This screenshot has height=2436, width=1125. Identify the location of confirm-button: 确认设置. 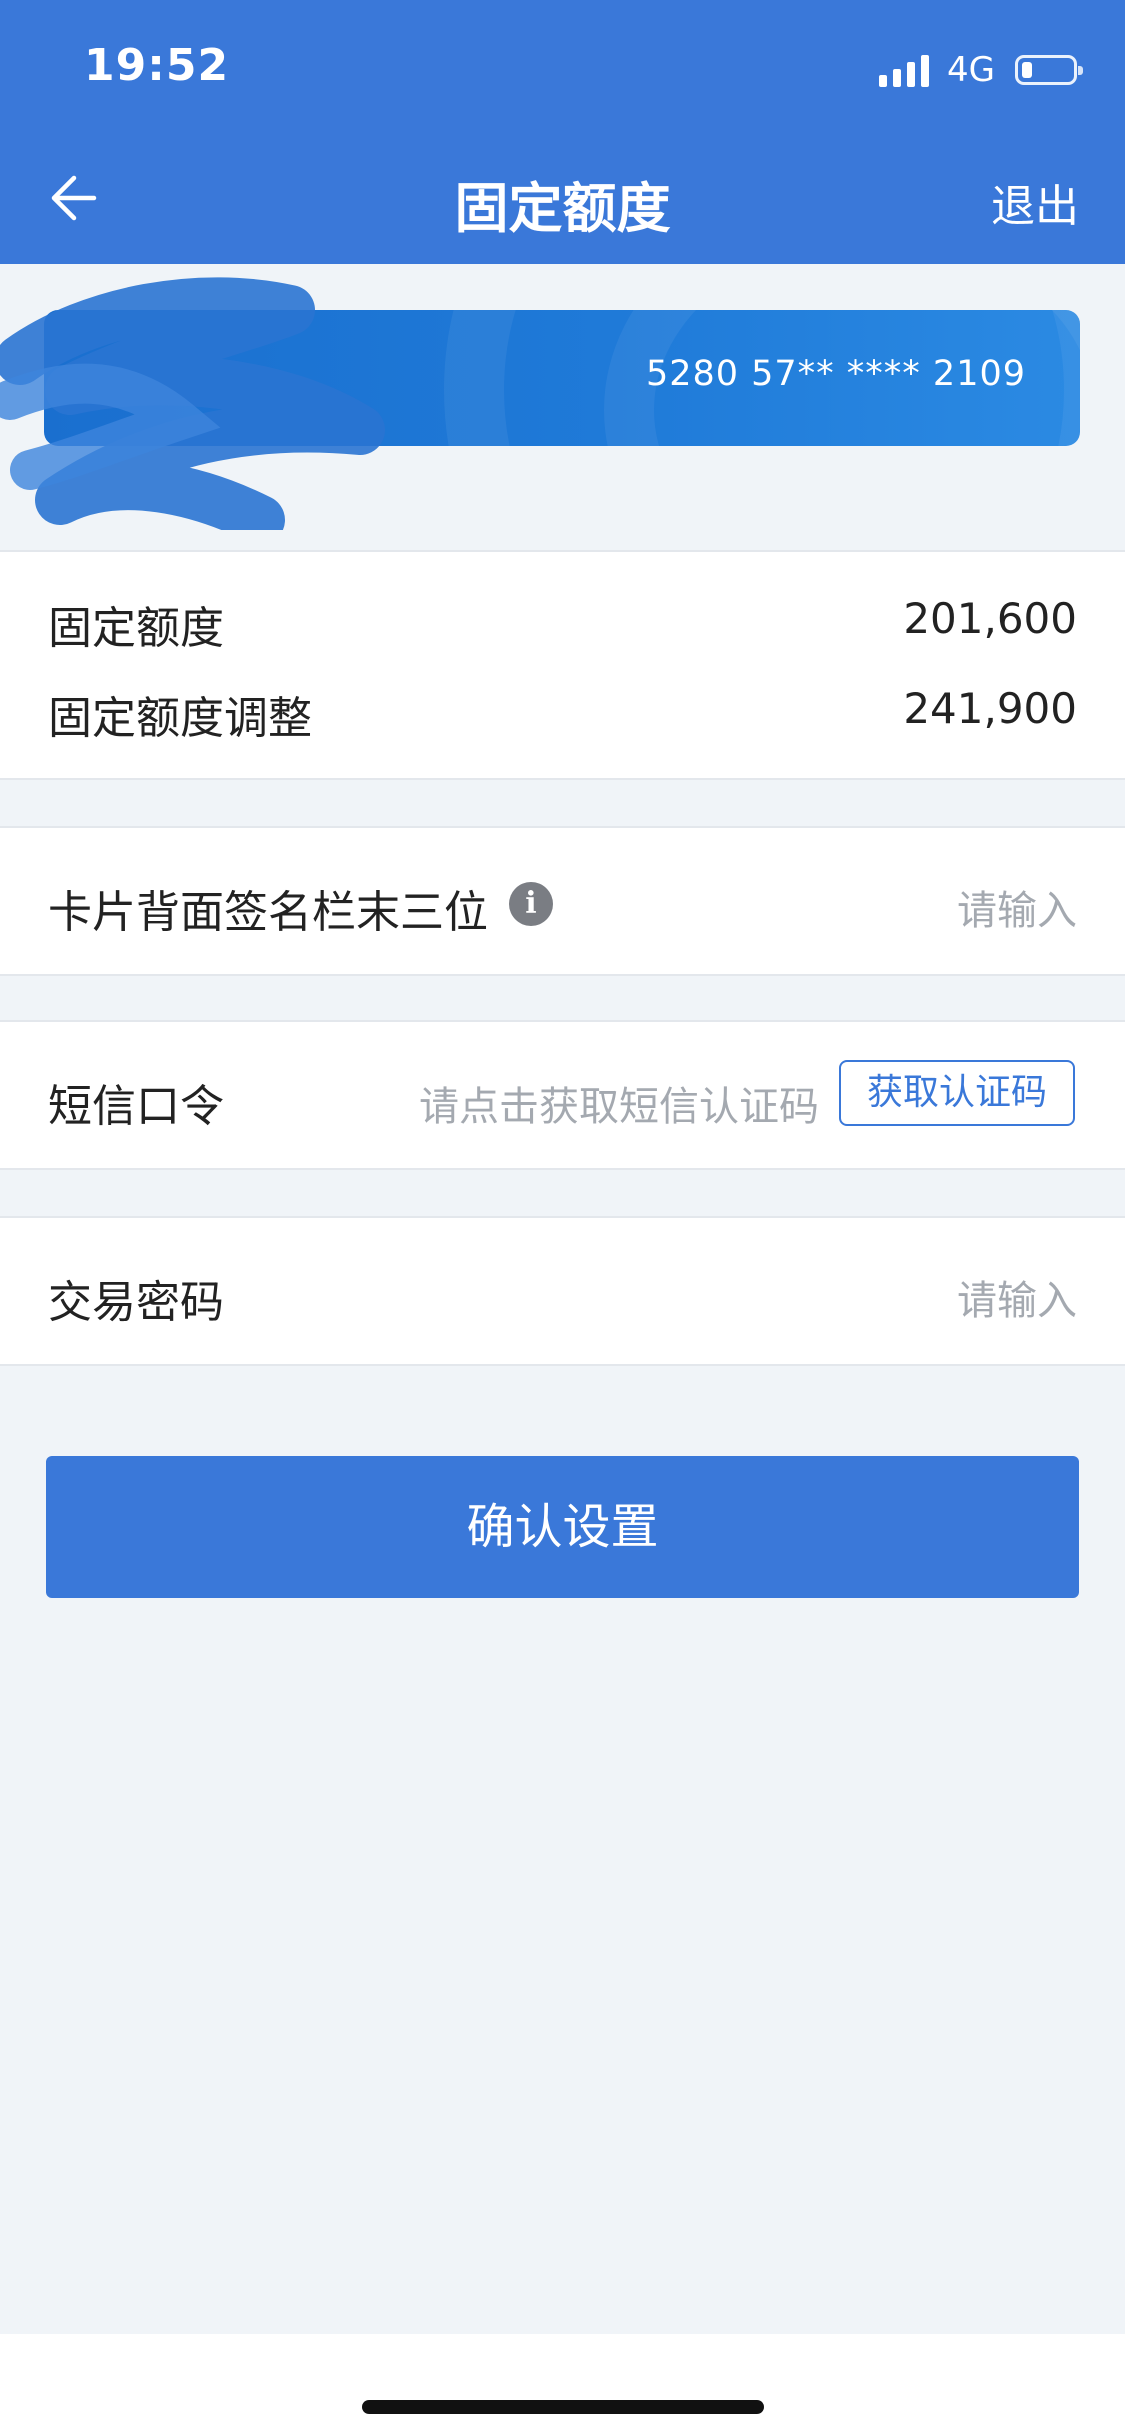
(562, 1527).